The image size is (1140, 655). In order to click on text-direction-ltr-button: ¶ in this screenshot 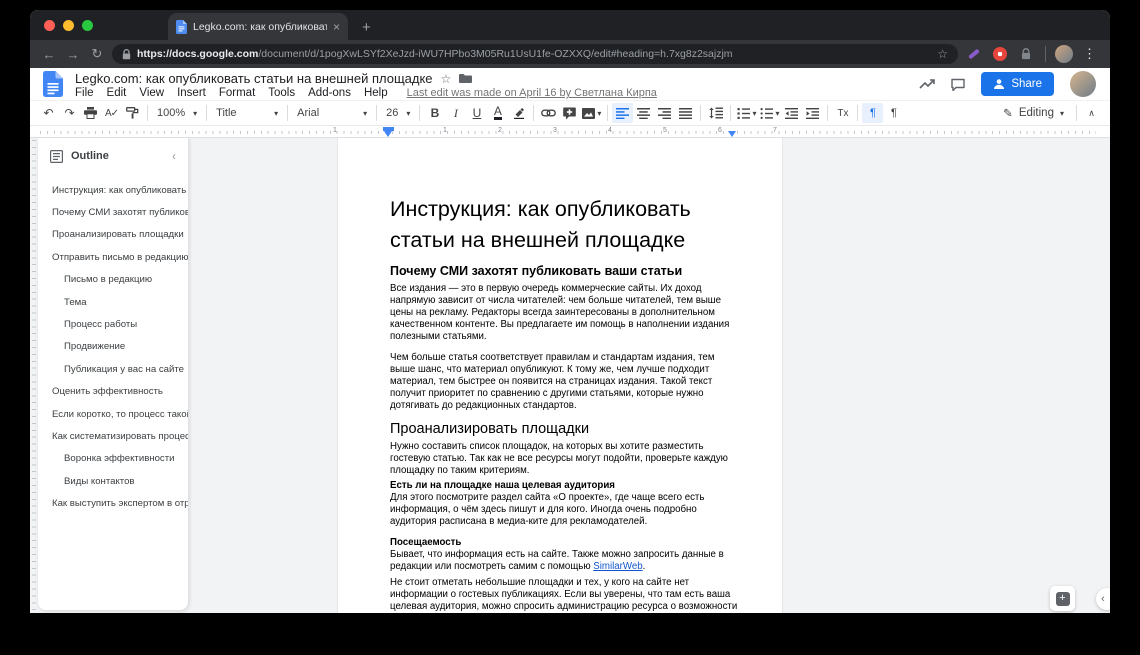, I will do `click(873, 113)`.